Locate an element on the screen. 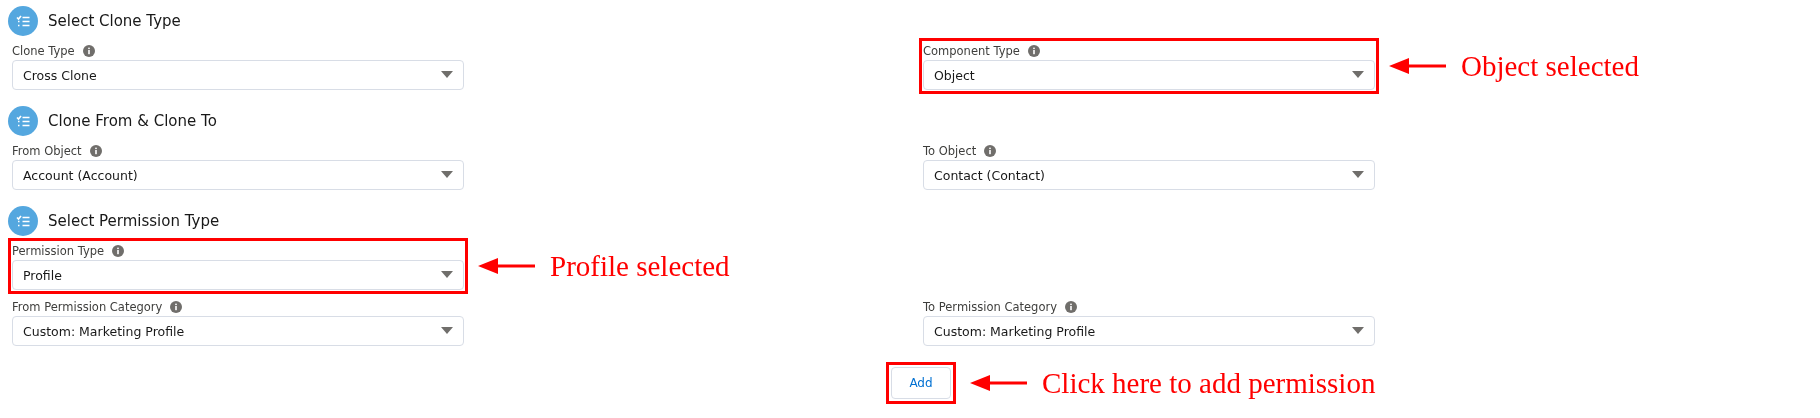  section-title: Select Permission Type is located at coordinates (134, 221).